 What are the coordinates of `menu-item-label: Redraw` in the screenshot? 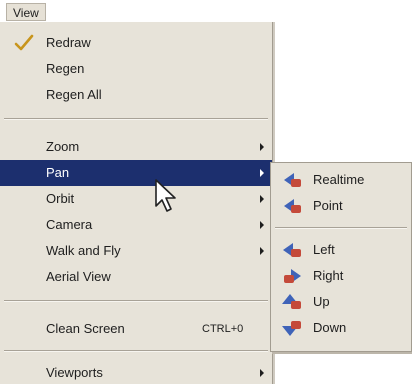 It's located at (68, 42).